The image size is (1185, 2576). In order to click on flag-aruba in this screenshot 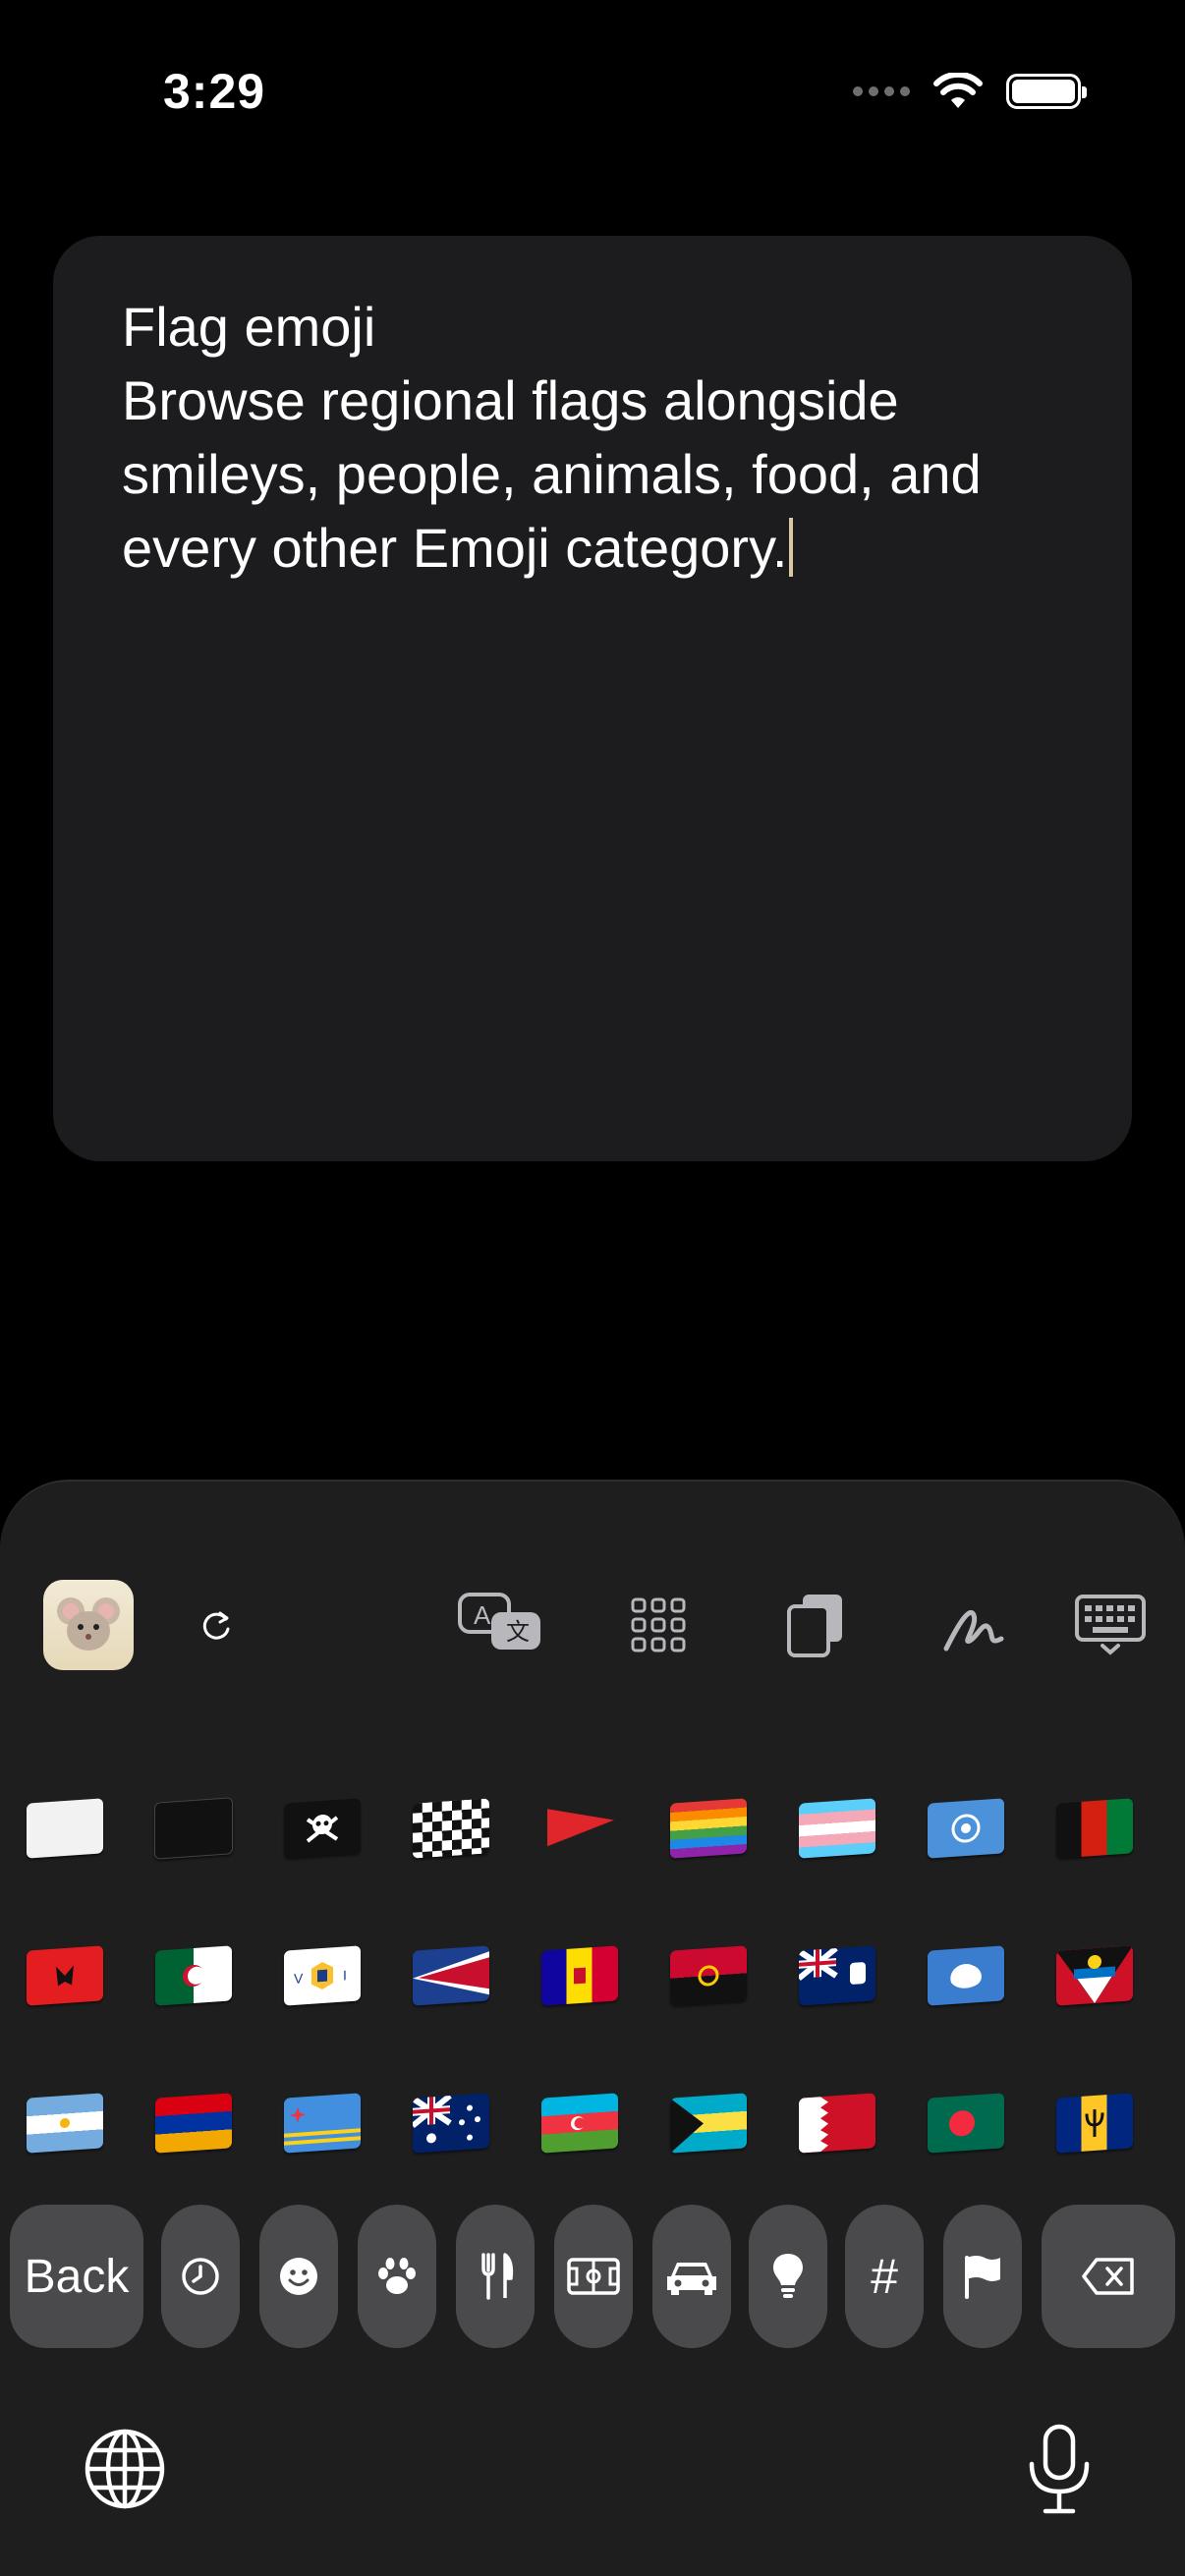, I will do `click(321, 2123)`.